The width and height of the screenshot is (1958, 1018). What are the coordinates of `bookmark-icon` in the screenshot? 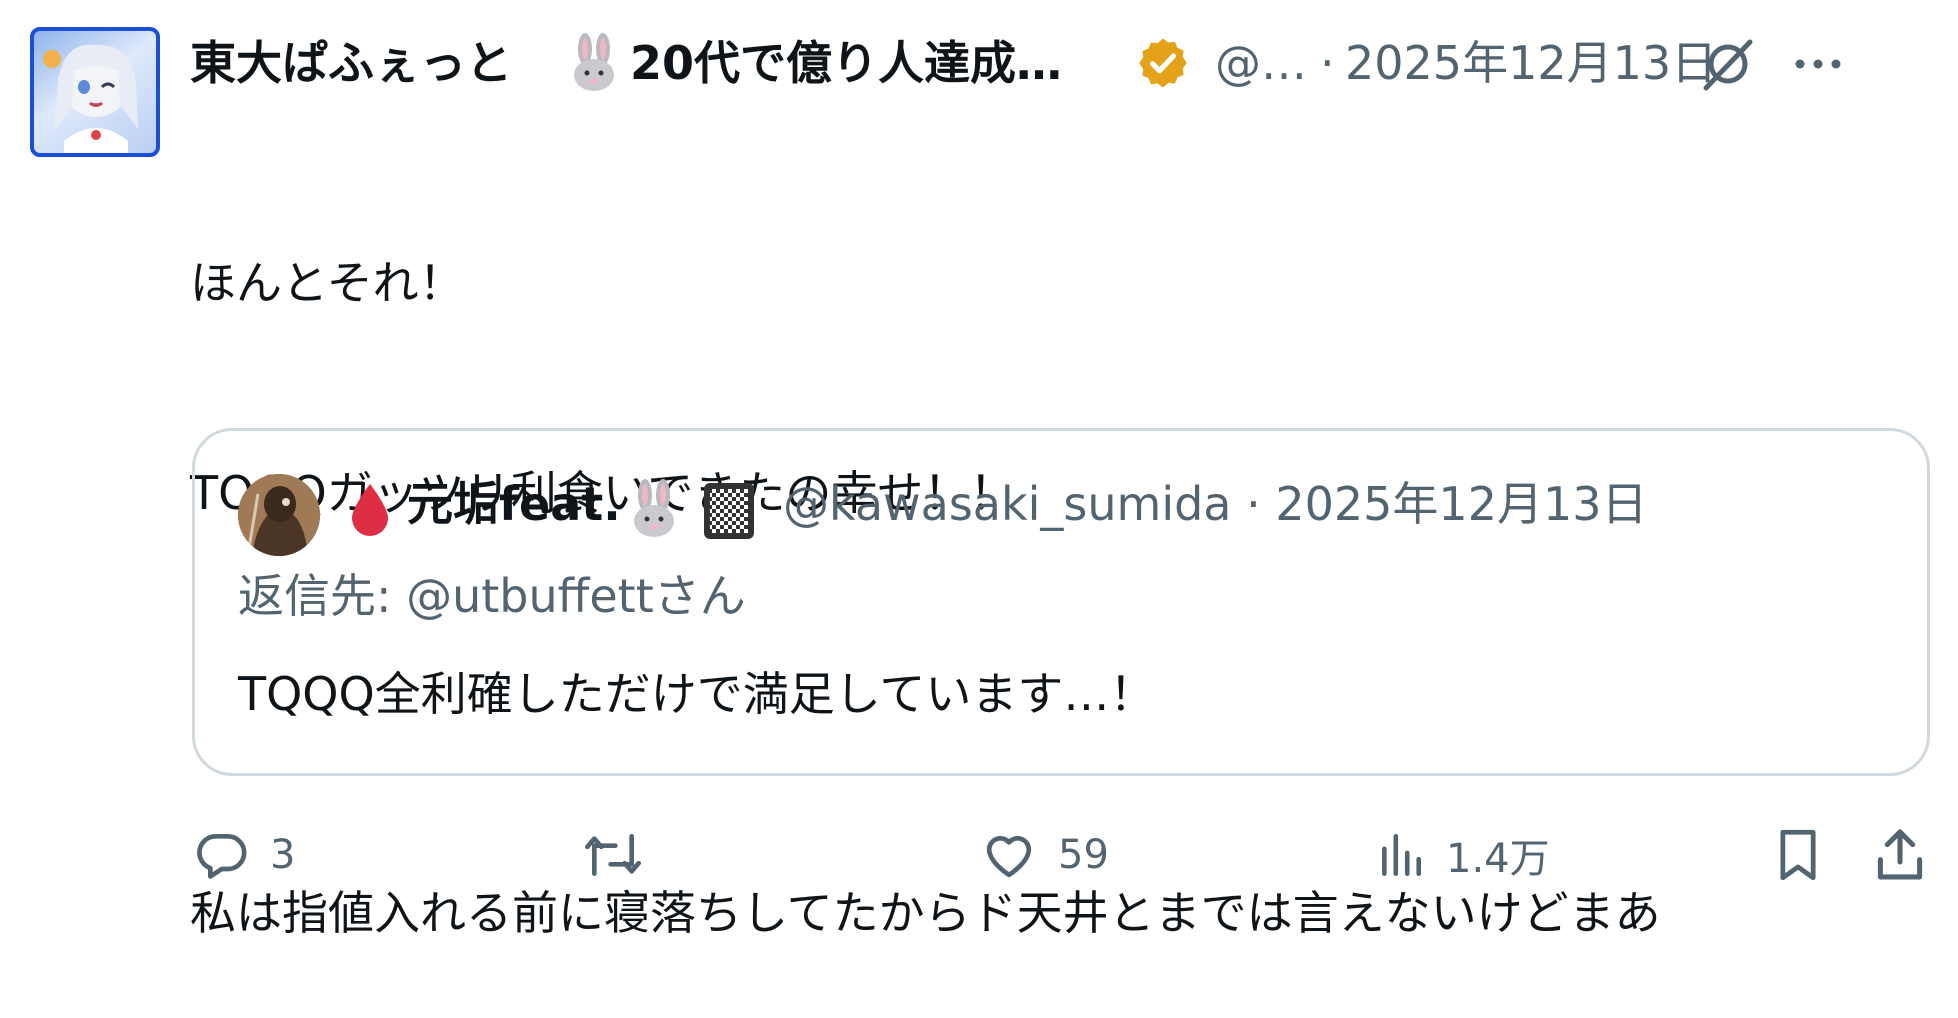 It's located at (1798, 855).